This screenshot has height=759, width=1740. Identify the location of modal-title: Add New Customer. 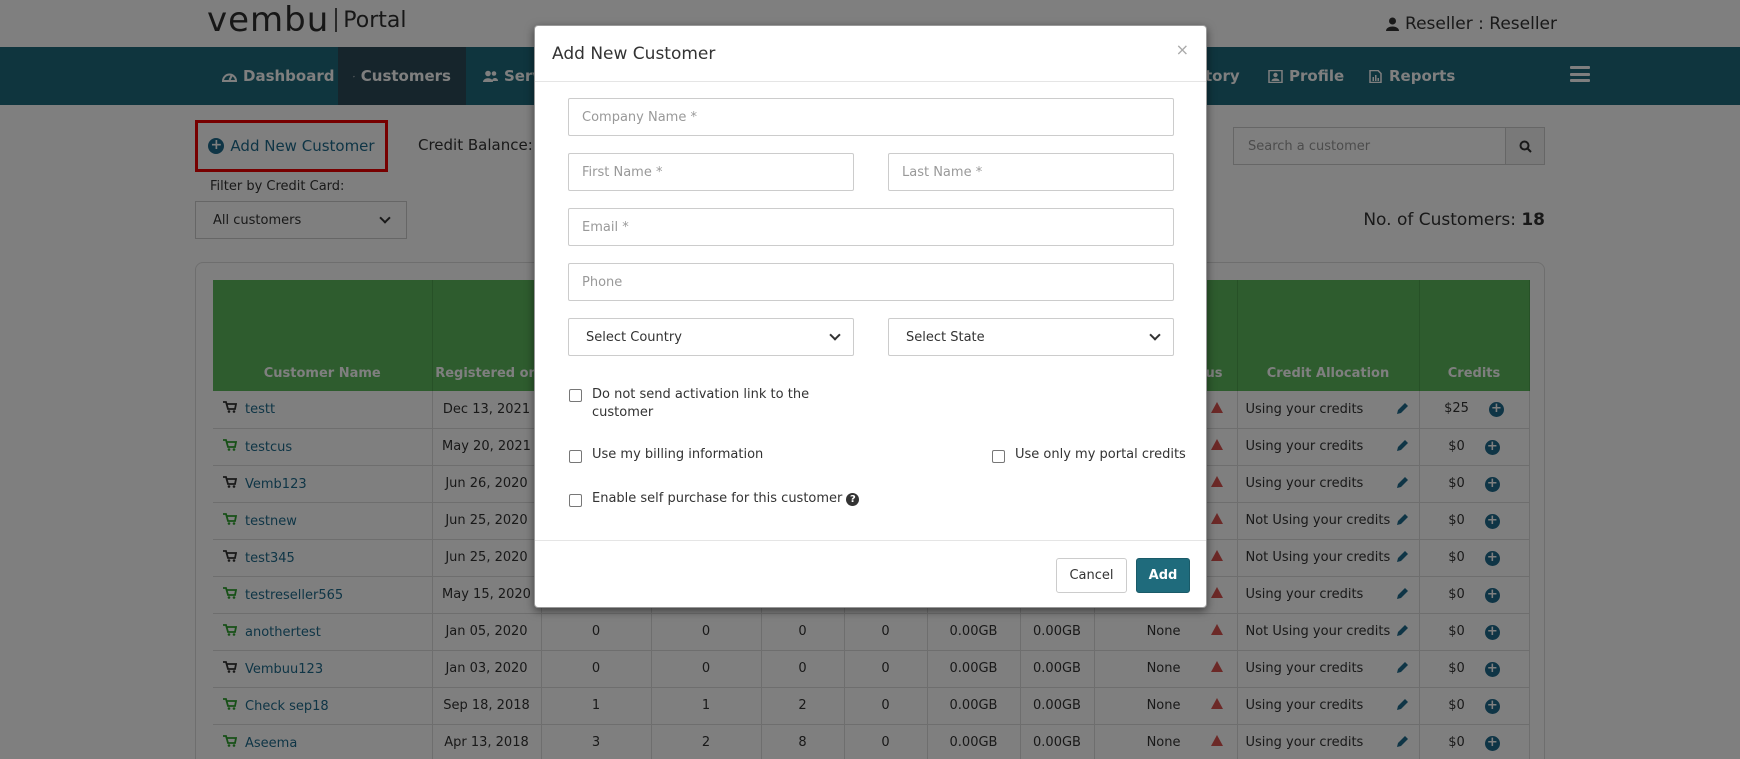
(634, 53).